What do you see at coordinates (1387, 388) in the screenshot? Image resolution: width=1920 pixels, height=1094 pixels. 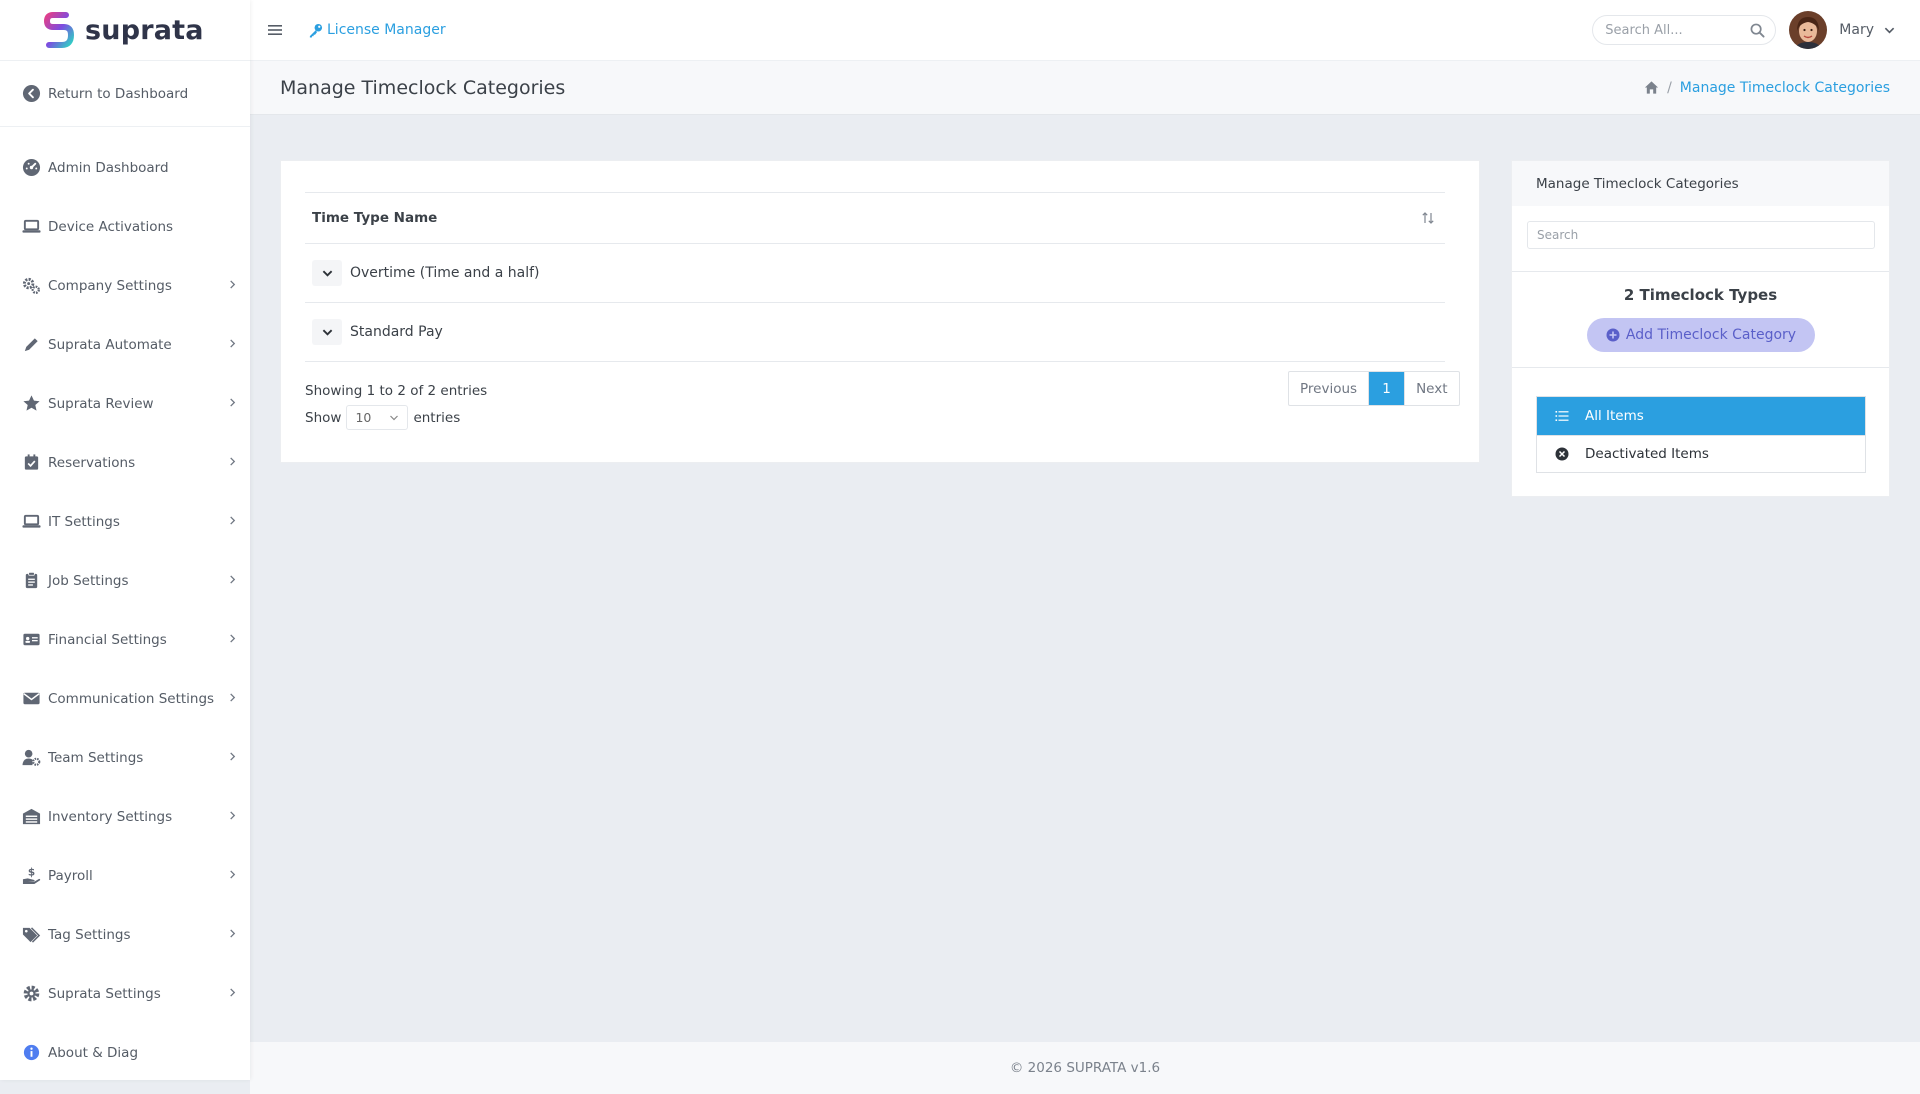 I see `pagination-page-button: 1` at bounding box center [1387, 388].